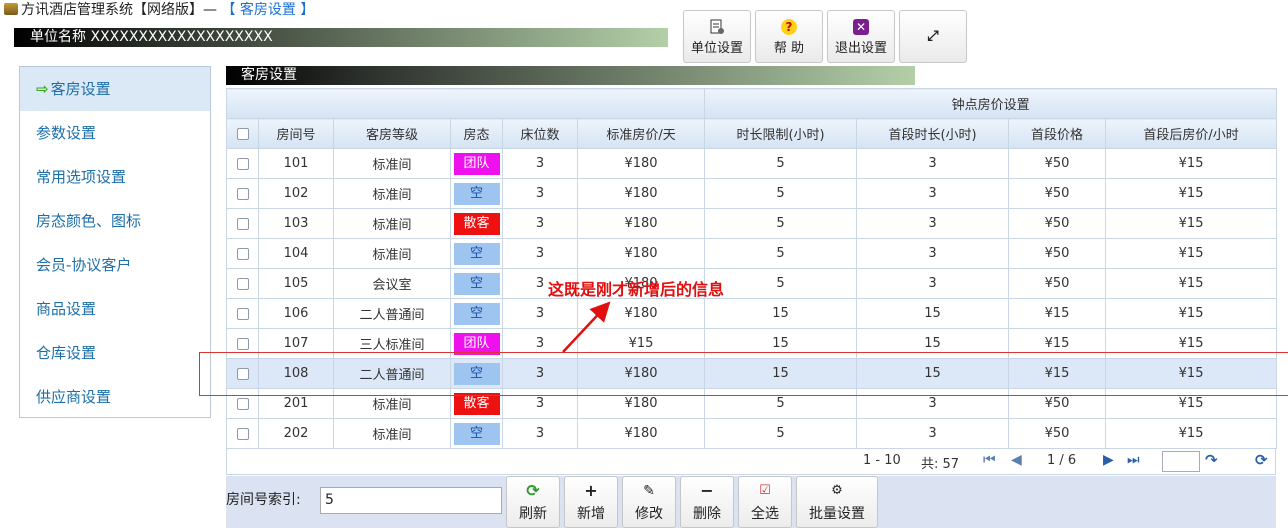 The height and width of the screenshot is (531, 1288). Describe the element at coordinates (1057, 133) in the screenshot. I see `column-header: 首段价格` at that location.